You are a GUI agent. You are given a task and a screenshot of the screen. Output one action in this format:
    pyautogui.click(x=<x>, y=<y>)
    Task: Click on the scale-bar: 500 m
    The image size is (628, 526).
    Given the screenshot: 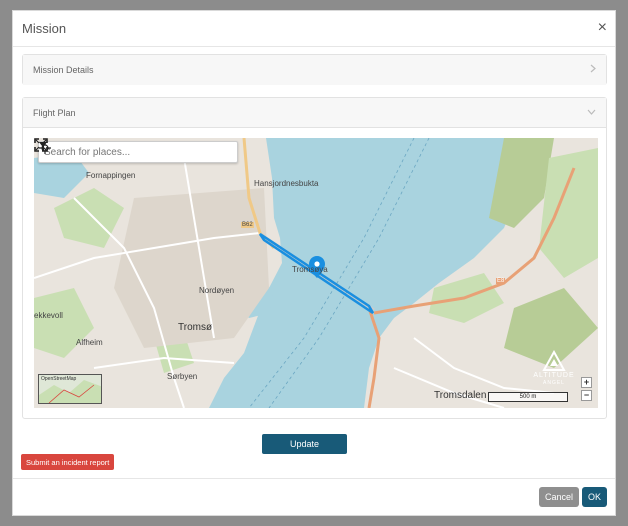 What is the action you would take?
    pyautogui.click(x=528, y=397)
    